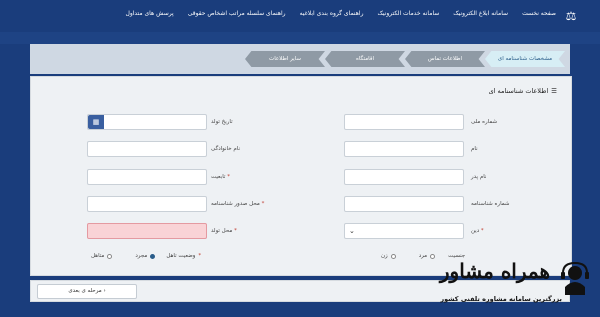 This screenshot has width=600, height=317. I want to click on scales-logo-icon: ⚖, so click(571, 16).